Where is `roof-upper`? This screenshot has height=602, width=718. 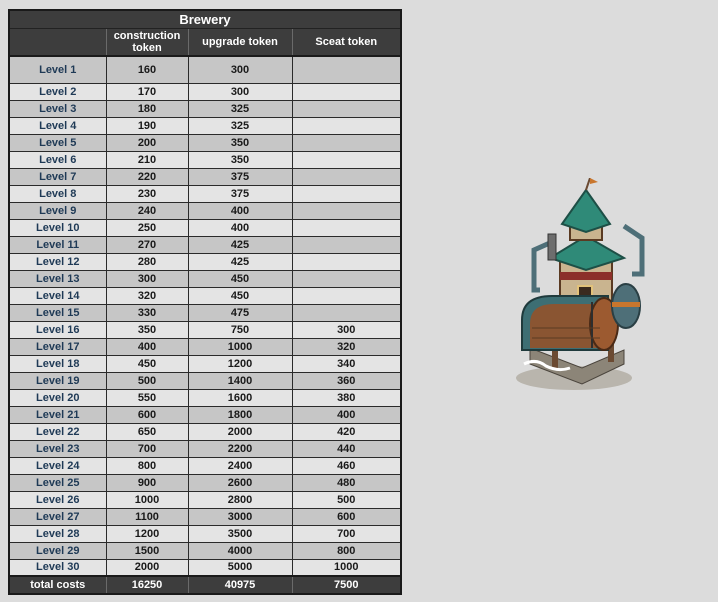 roof-upper is located at coordinates (586, 211).